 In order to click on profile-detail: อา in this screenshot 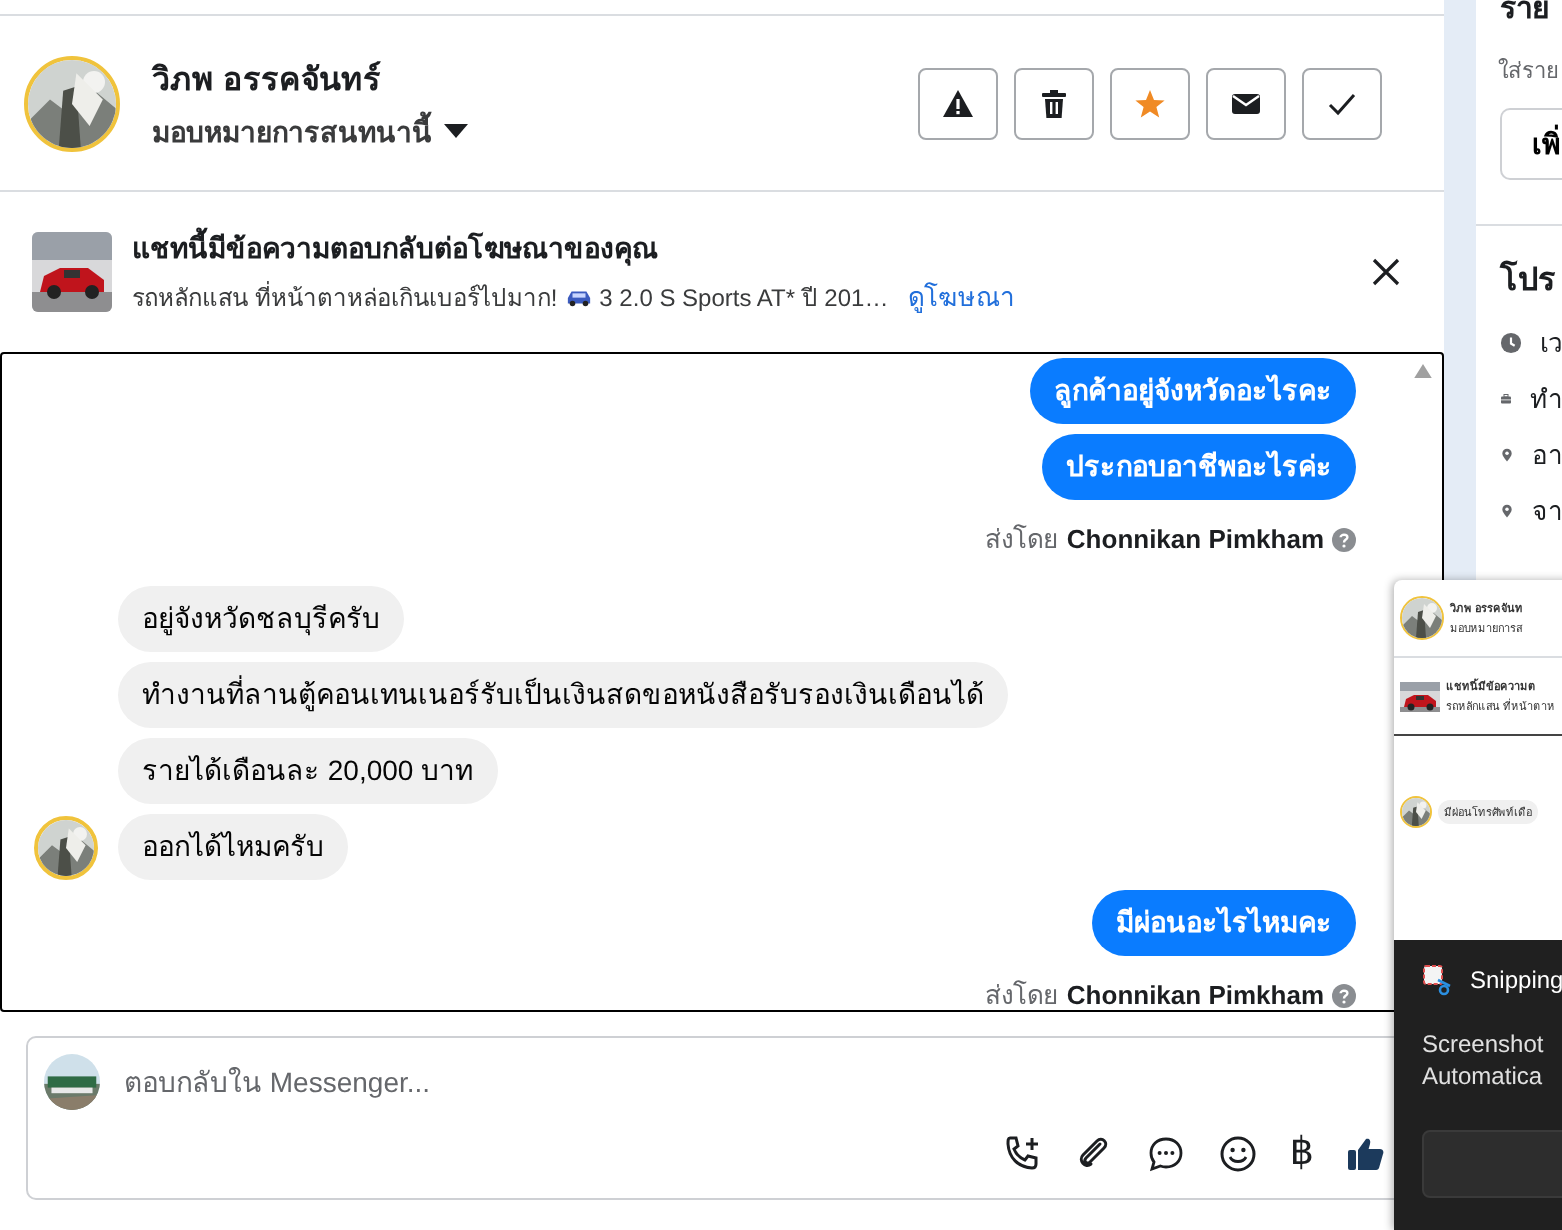, I will do `click(1547, 455)`.